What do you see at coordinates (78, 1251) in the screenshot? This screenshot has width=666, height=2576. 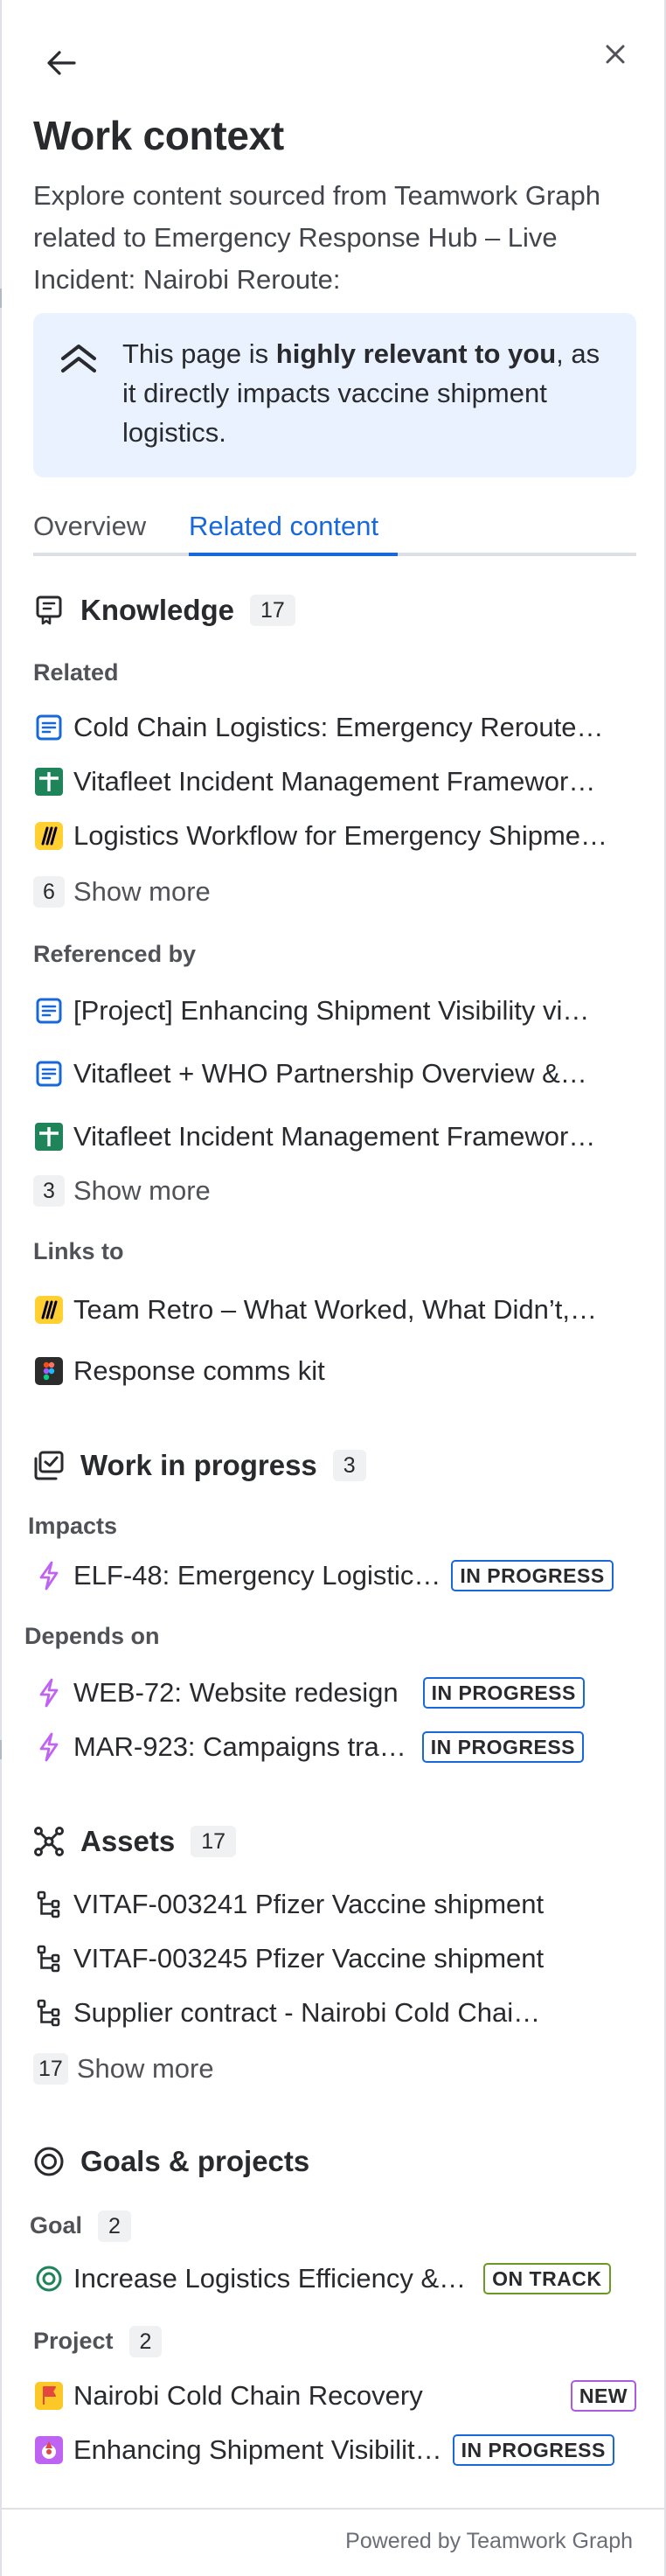 I see `subsection-label: Links to` at bounding box center [78, 1251].